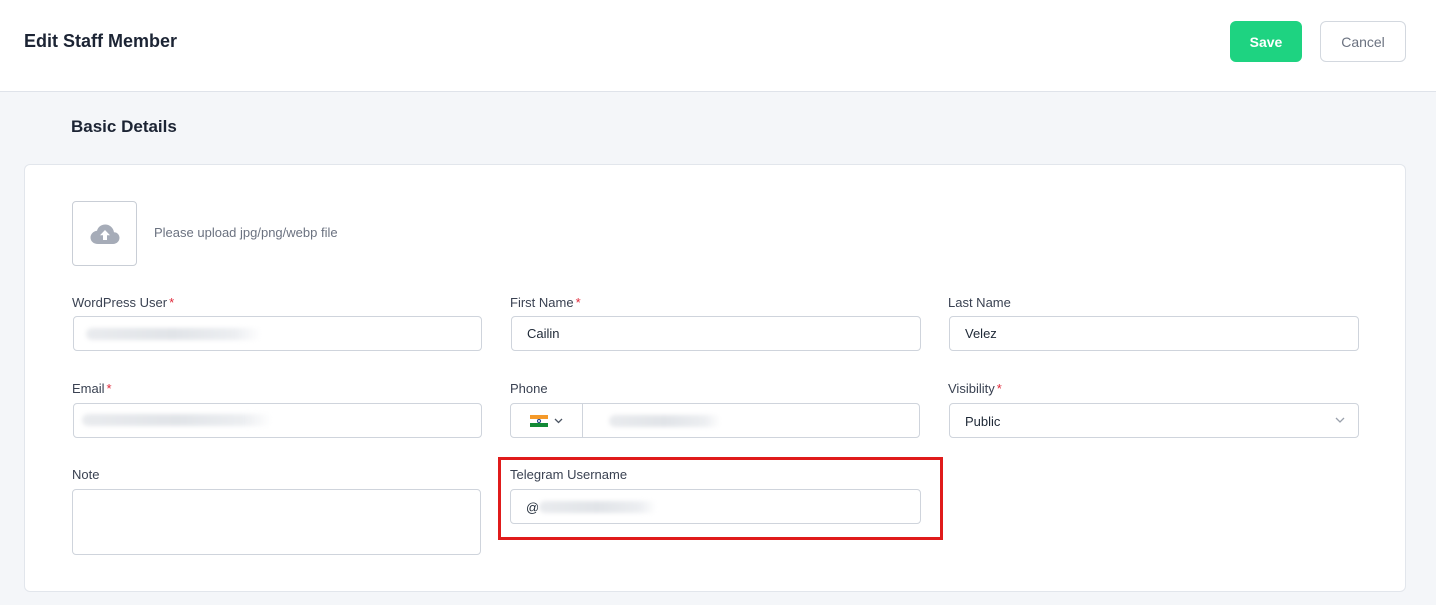  What do you see at coordinates (539, 420) in the screenshot?
I see `india-flag-icon` at bounding box center [539, 420].